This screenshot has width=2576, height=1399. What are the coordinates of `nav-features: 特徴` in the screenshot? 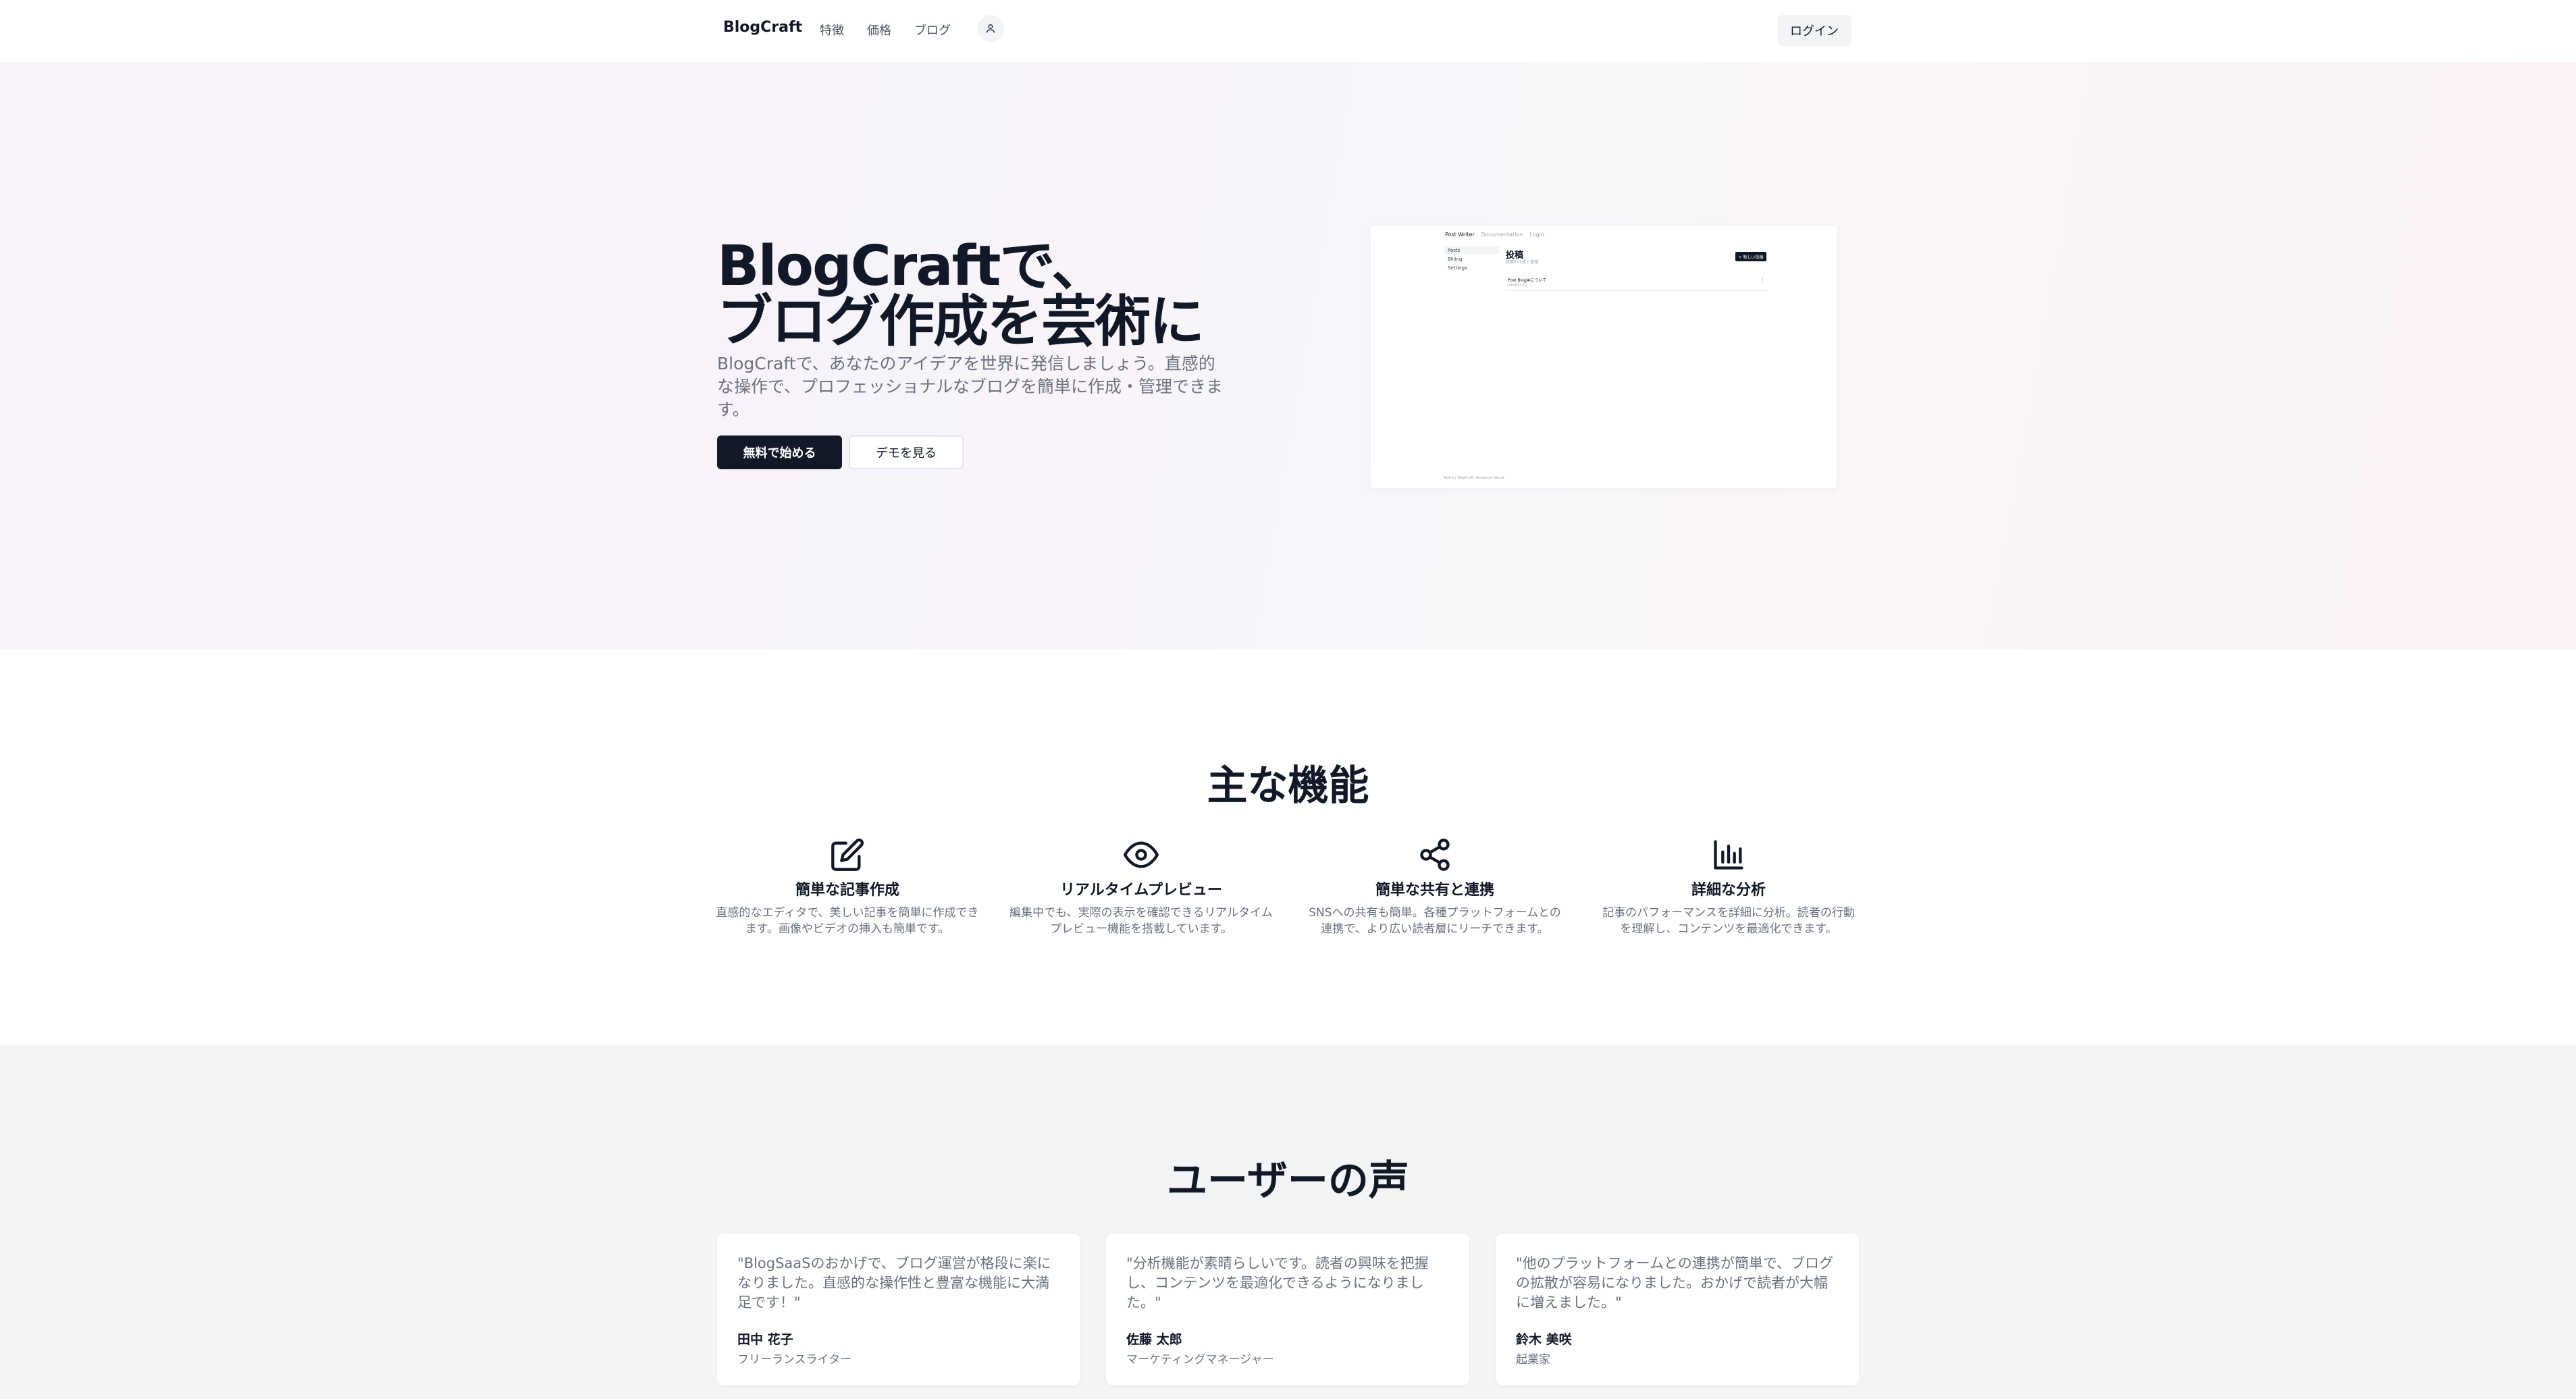 It's located at (832, 29).